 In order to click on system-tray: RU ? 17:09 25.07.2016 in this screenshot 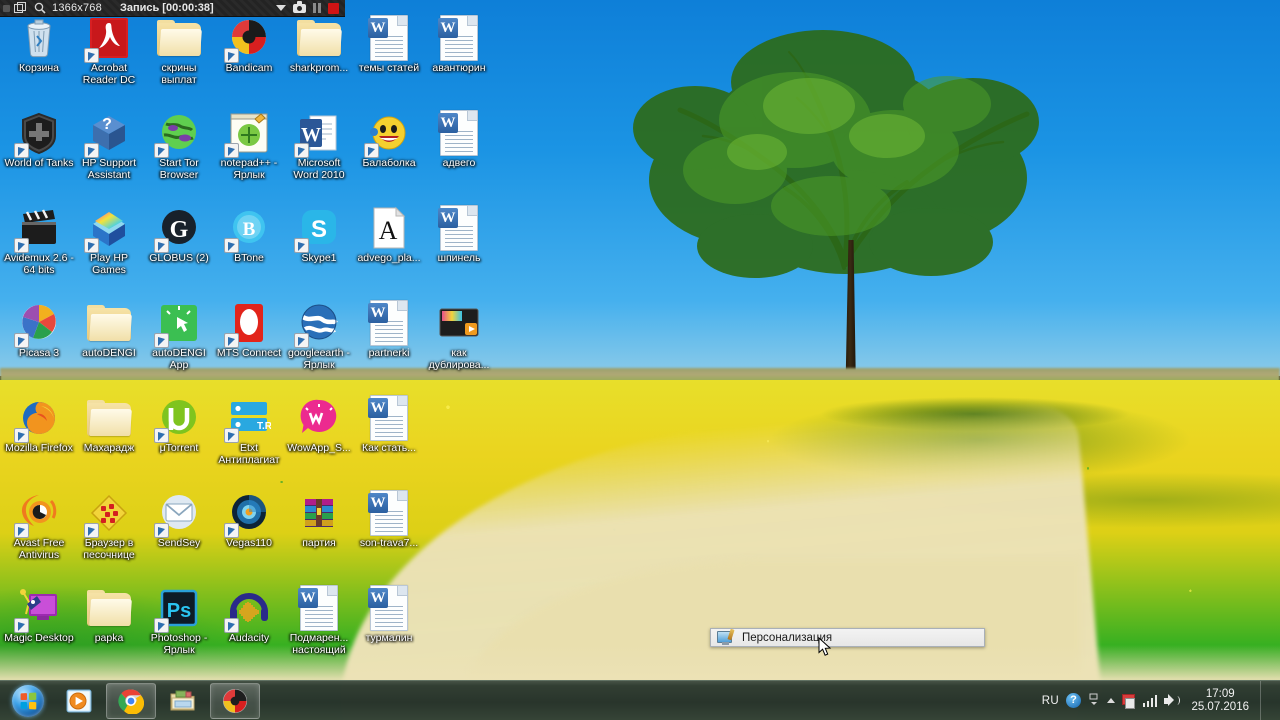, I will do `click(1161, 700)`.